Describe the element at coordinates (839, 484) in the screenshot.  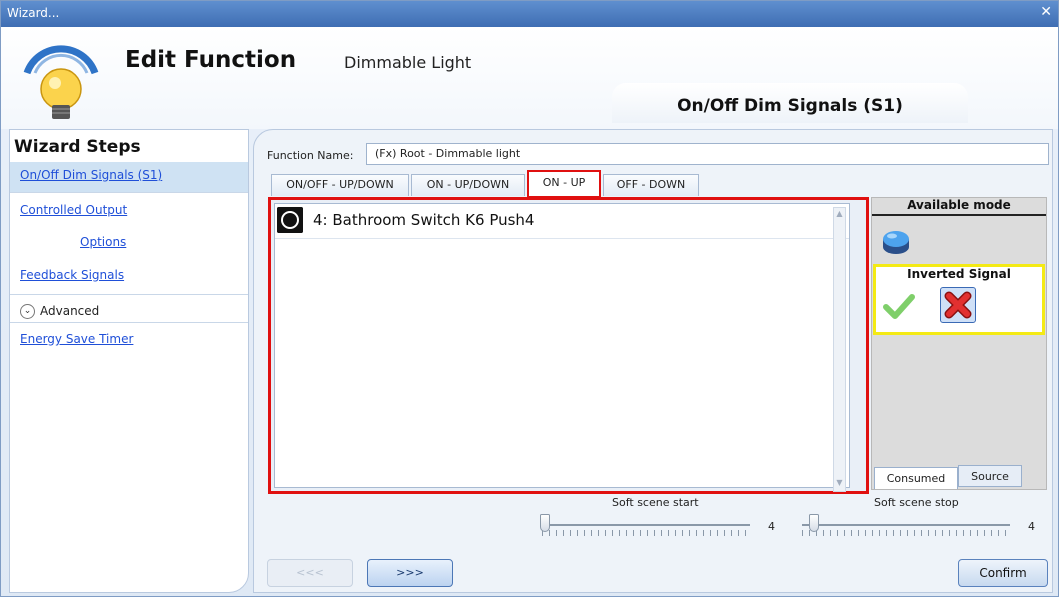
I see `scroll-down-icon: ▼` at that location.